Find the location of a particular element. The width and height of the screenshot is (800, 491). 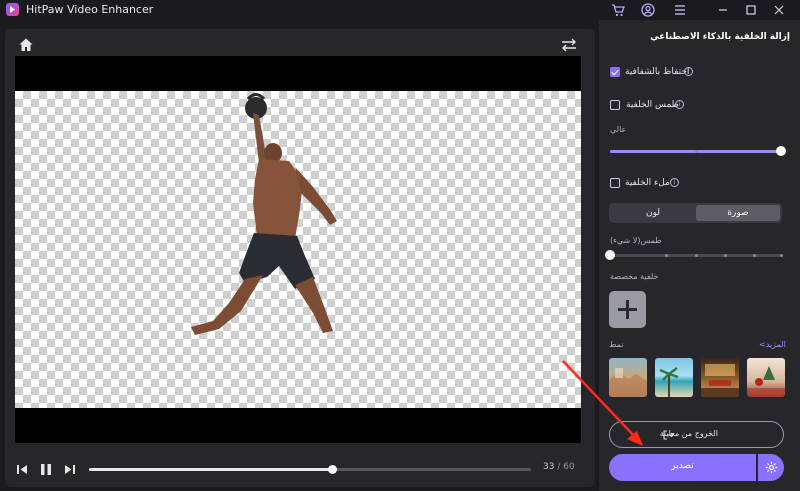

playback-controls: 33 / 60 is located at coordinates (298, 470).